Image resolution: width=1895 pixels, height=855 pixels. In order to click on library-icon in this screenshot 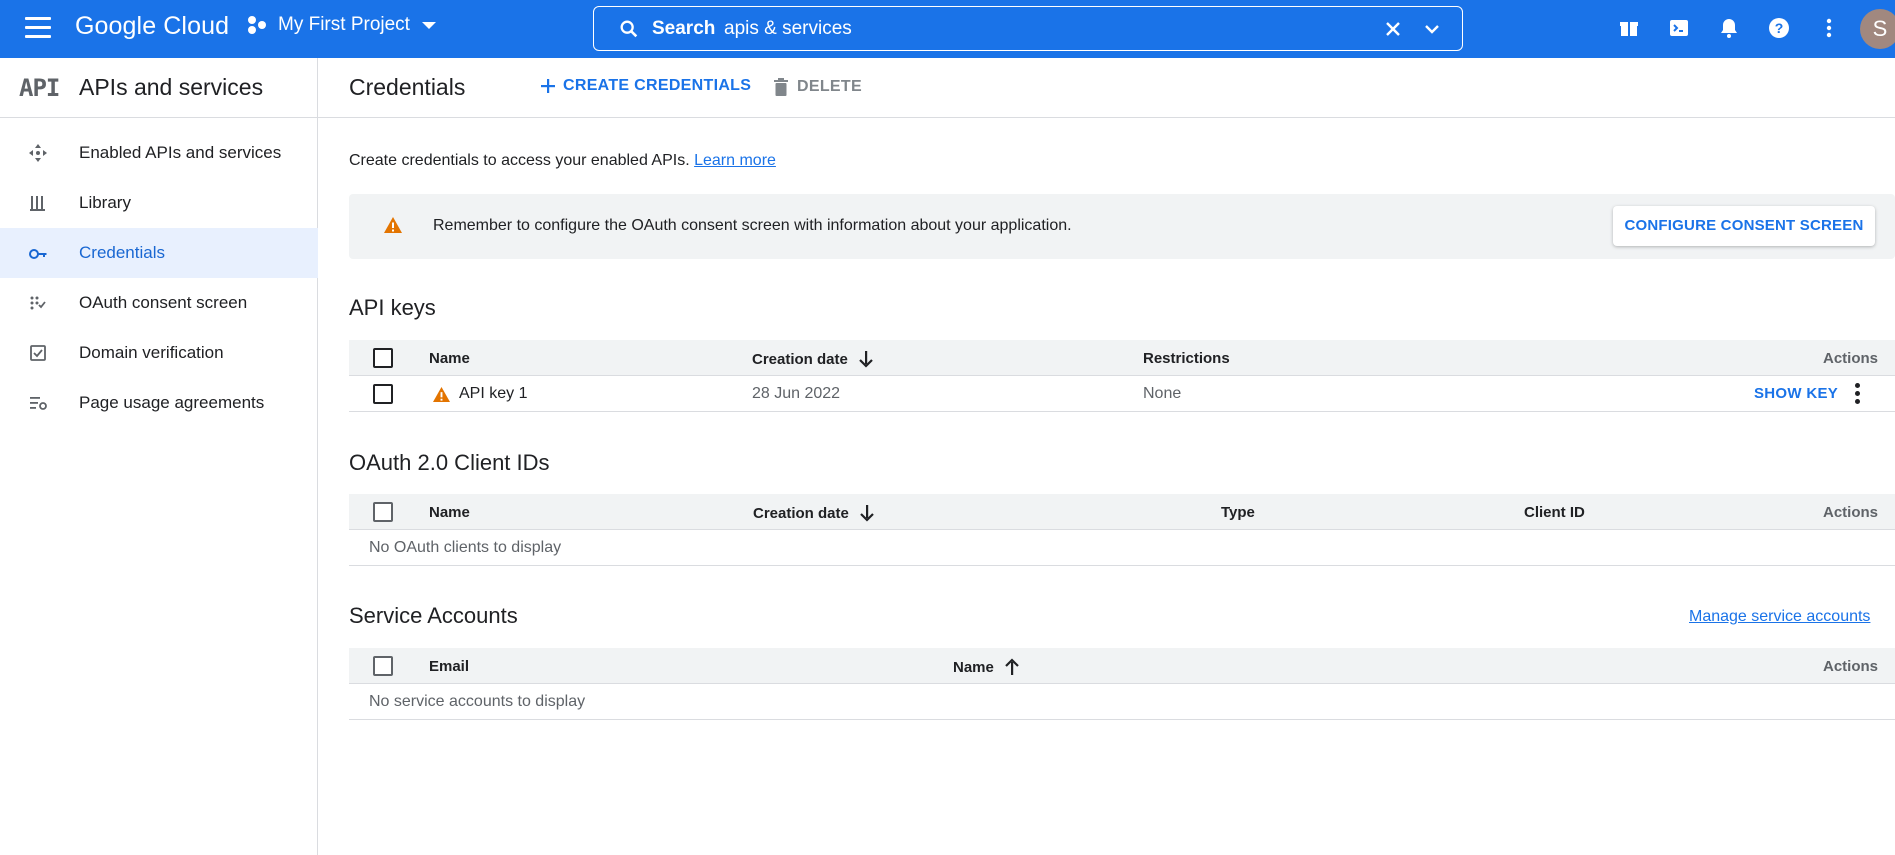, I will do `click(37, 203)`.